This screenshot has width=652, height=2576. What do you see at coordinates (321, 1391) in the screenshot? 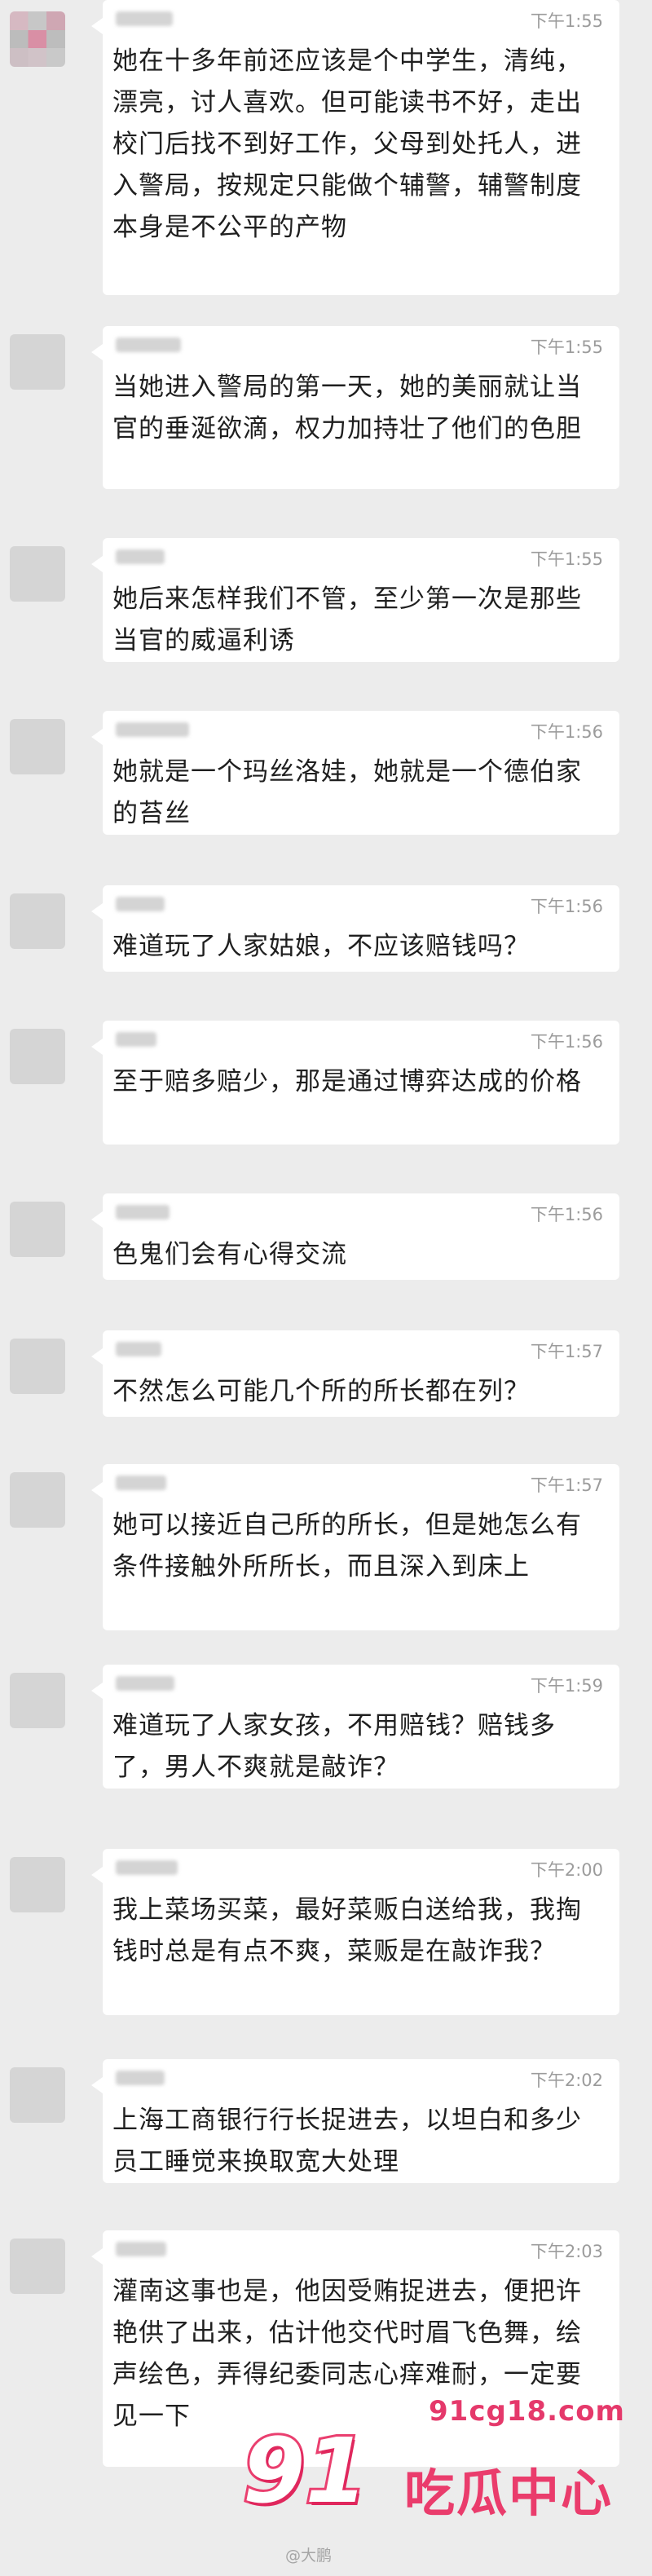
I see `message-text: 不然怎么可能几个所的所长都在列？` at bounding box center [321, 1391].